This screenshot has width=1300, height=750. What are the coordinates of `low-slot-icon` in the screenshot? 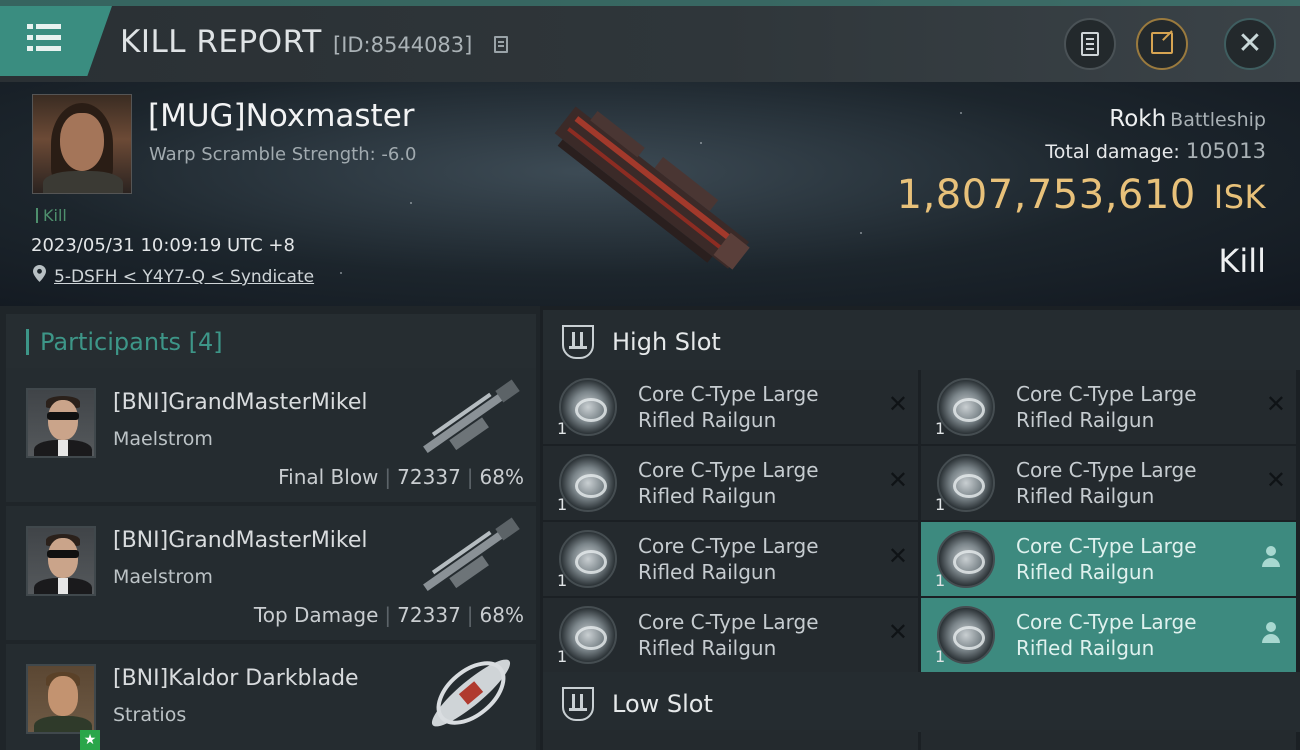 It's located at (578, 704).